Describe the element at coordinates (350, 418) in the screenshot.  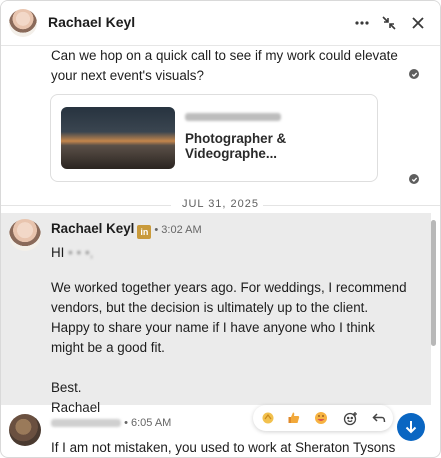
I see `add-reaction-icon` at that location.